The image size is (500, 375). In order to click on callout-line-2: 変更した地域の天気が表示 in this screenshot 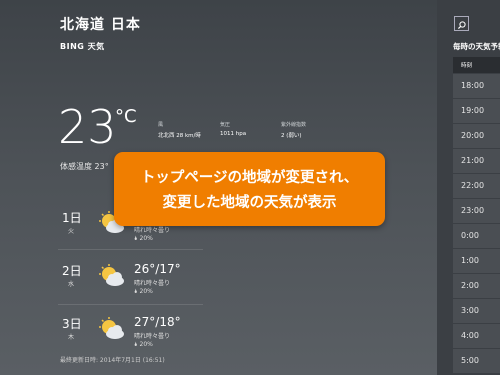, I will do `click(249, 203)`.